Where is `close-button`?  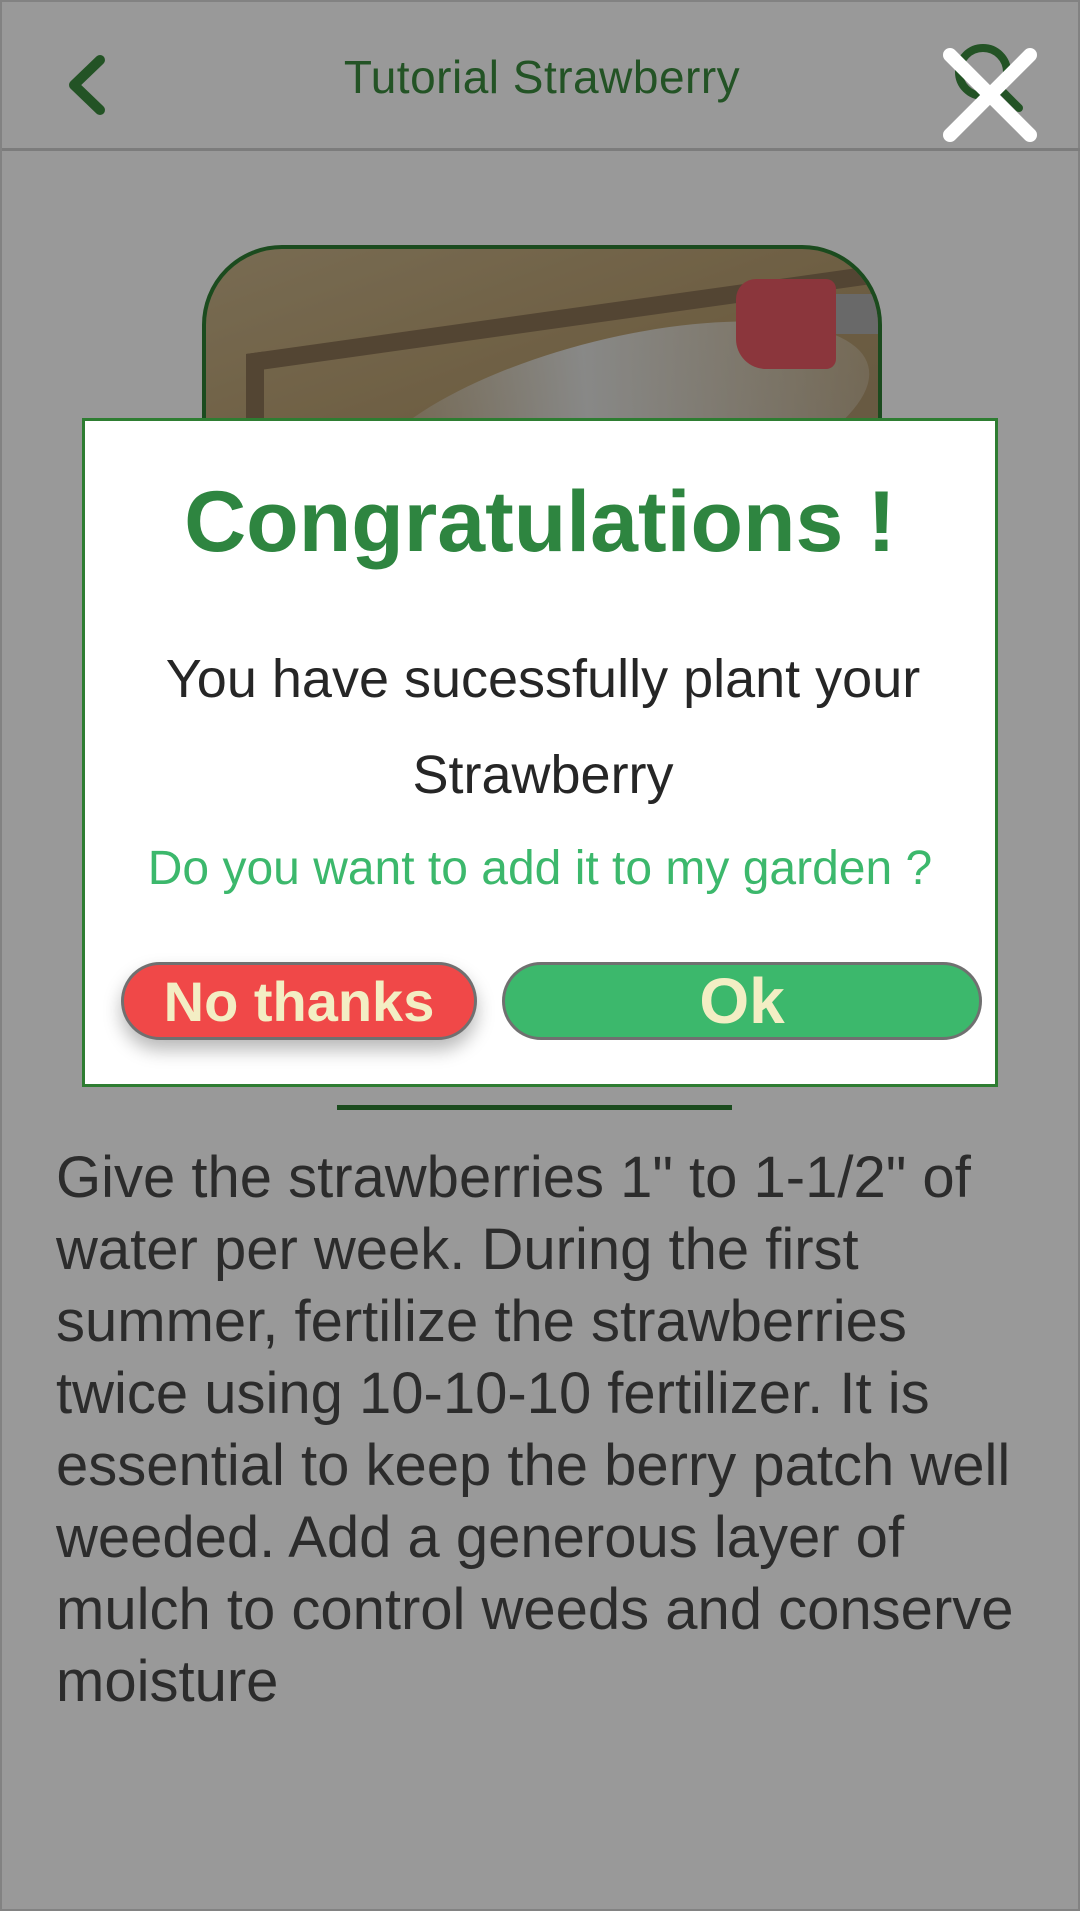
close-button is located at coordinates (990, 95).